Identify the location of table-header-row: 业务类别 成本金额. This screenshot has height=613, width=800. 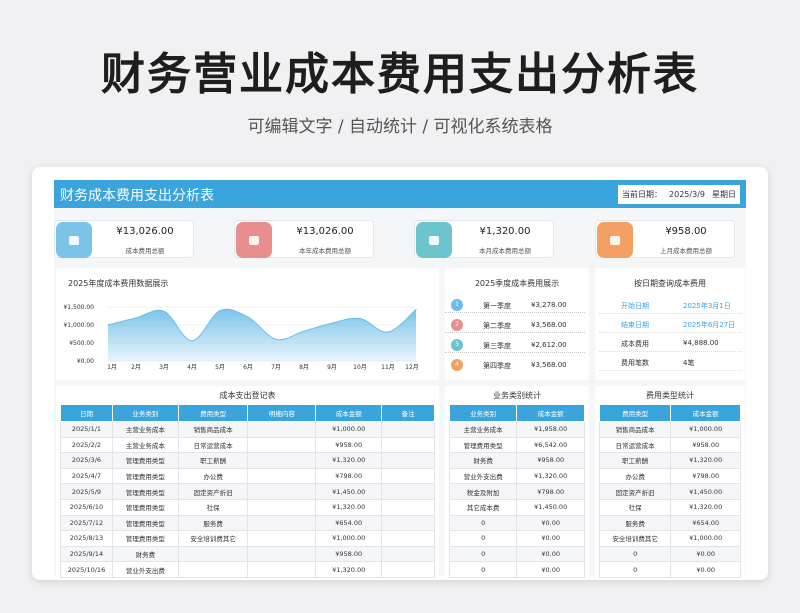
(516, 413).